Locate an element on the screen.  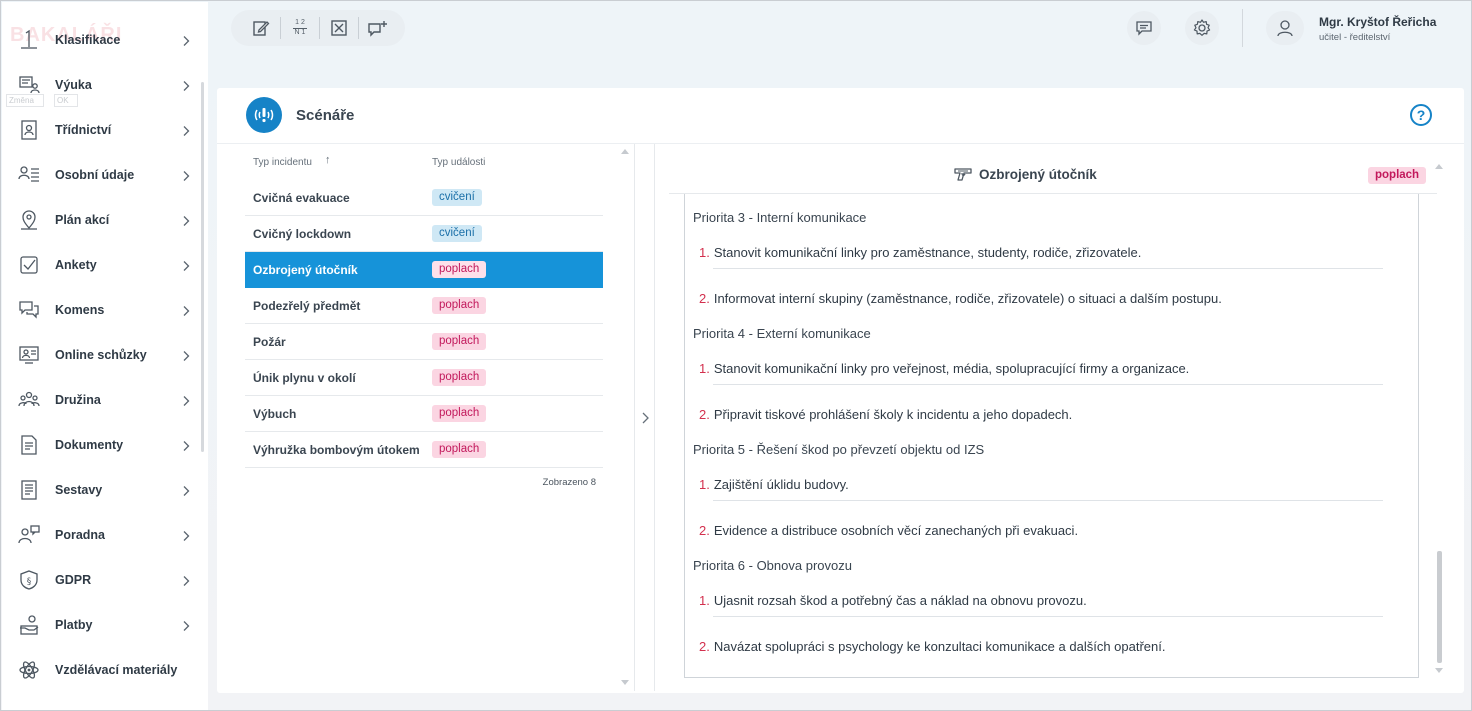
table-row: Podezřelý předmět poplach is located at coordinates (424, 306).